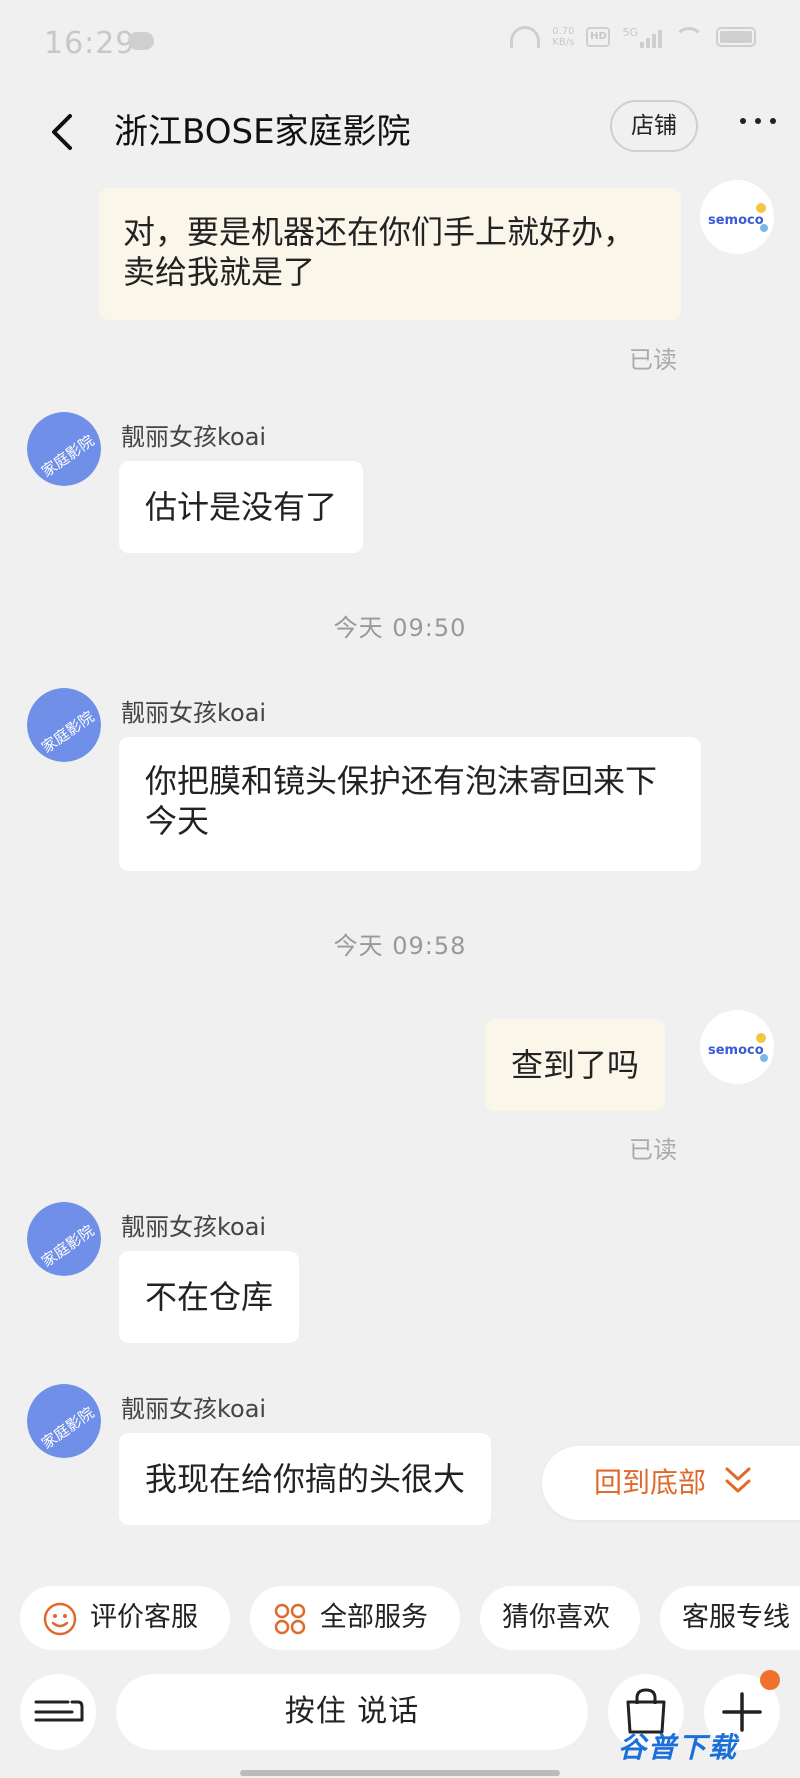 The image size is (800, 1778). What do you see at coordinates (290, 1619) in the screenshot?
I see `grid-services-icon` at bounding box center [290, 1619].